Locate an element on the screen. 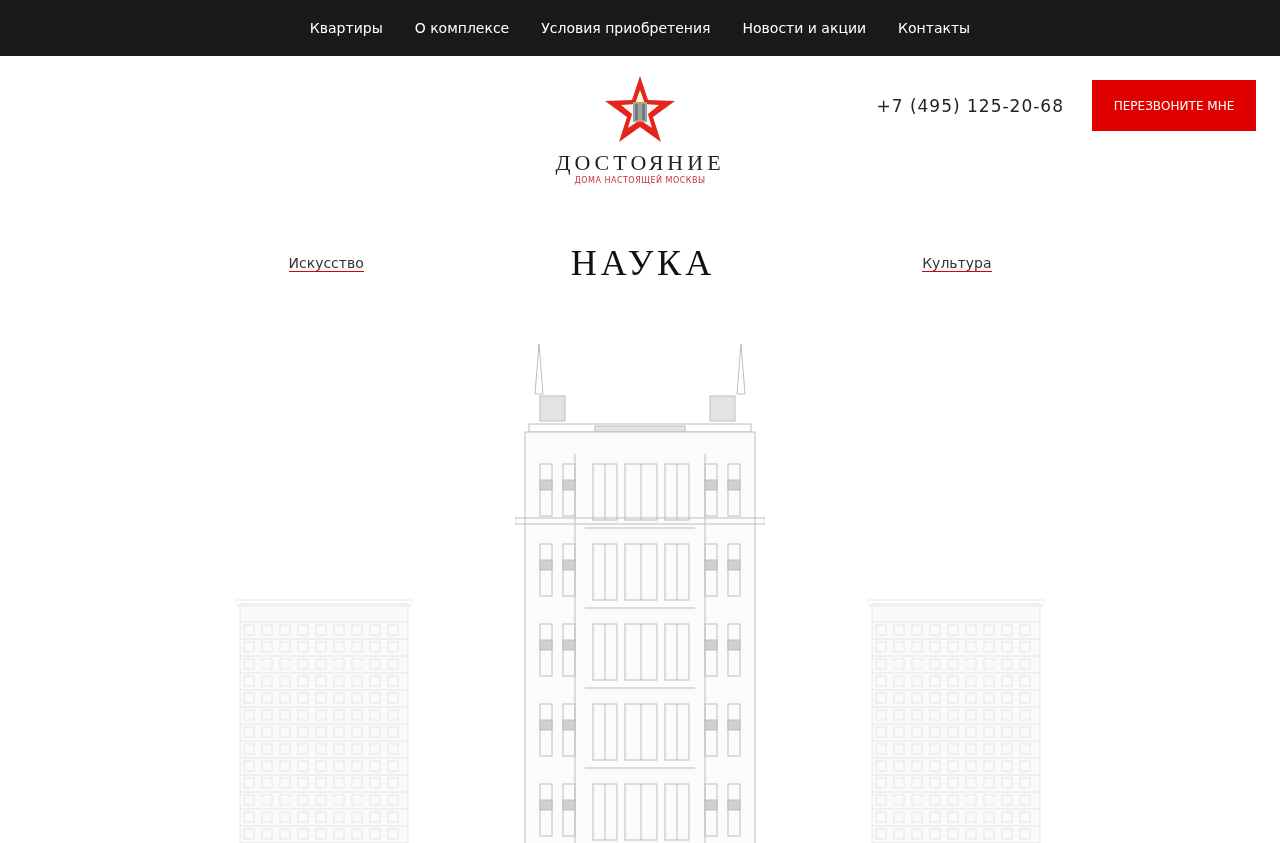 Image resolution: width=1280 pixels, height=843 pixels. previous-section-link: Искусство is located at coordinates (326, 263).